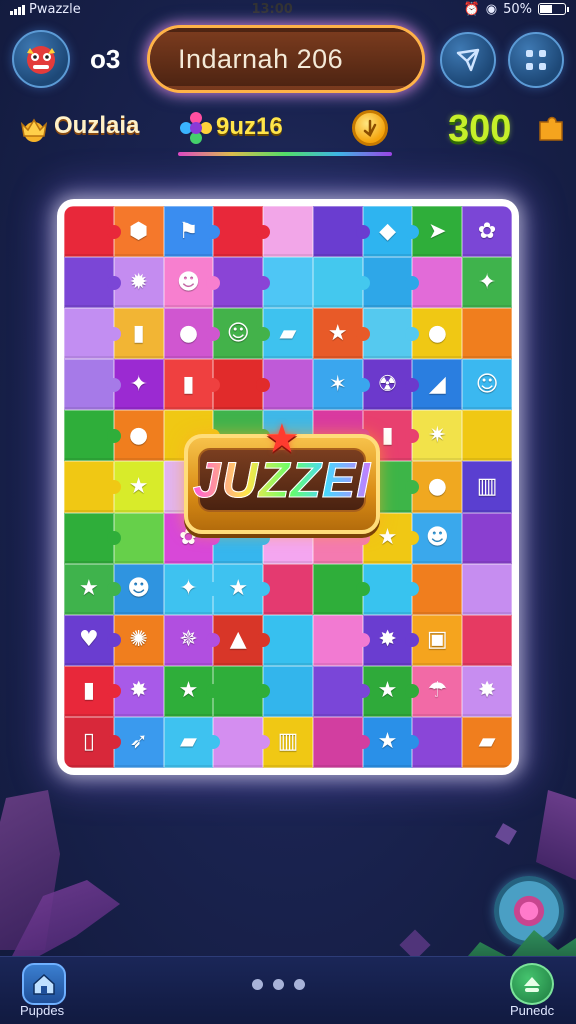 Image resolution: width=576 pixels, height=1024 pixels. I want to click on share-button, so click(468, 60).